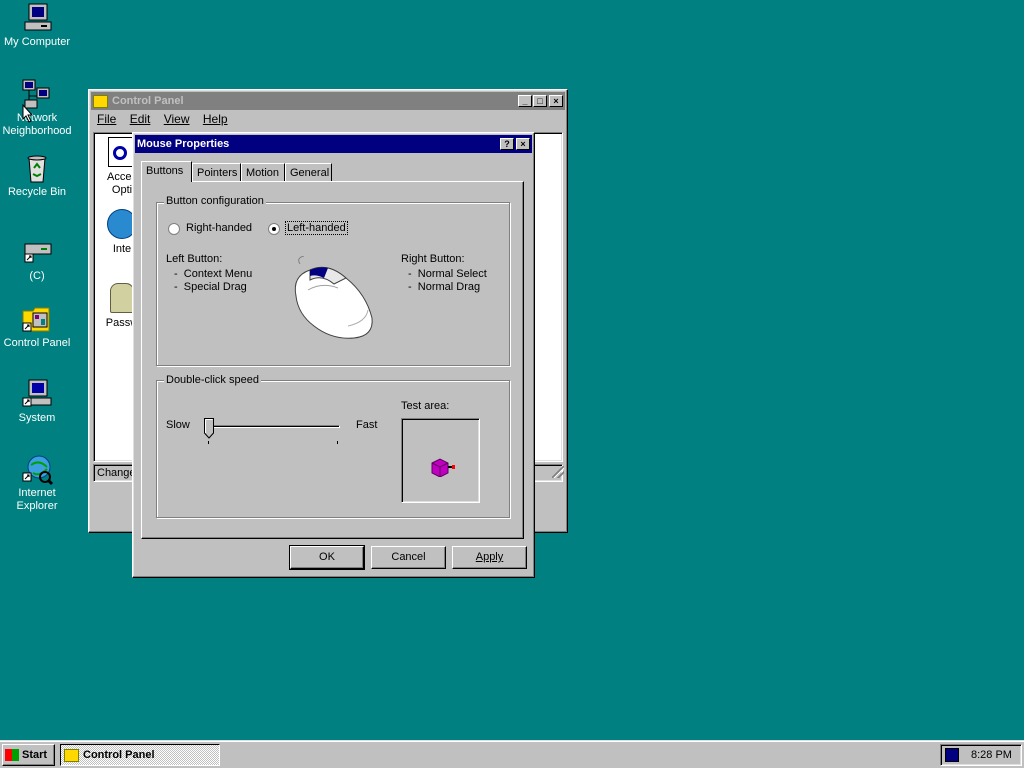 The image size is (1024, 768). Describe the element at coordinates (37, 469) in the screenshot. I see `internet-explorer-icon` at that location.